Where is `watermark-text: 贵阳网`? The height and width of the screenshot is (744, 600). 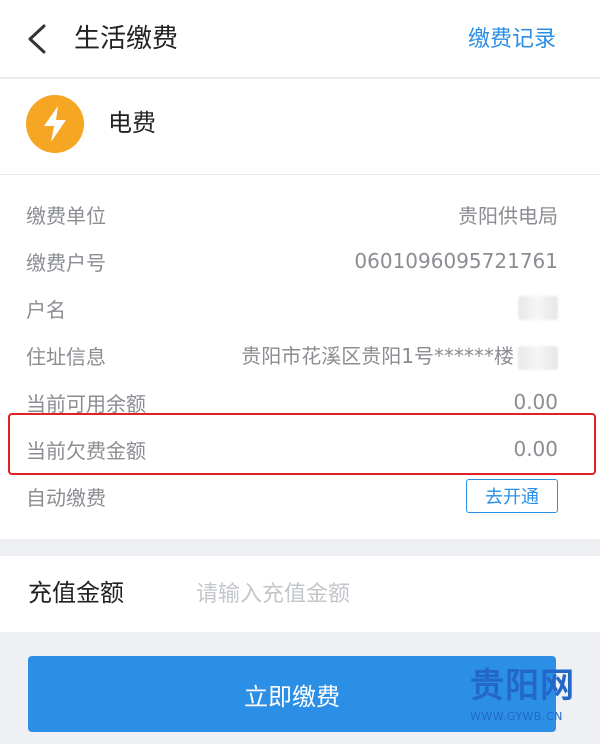
watermark-text: 贵阳网 is located at coordinates (522, 686).